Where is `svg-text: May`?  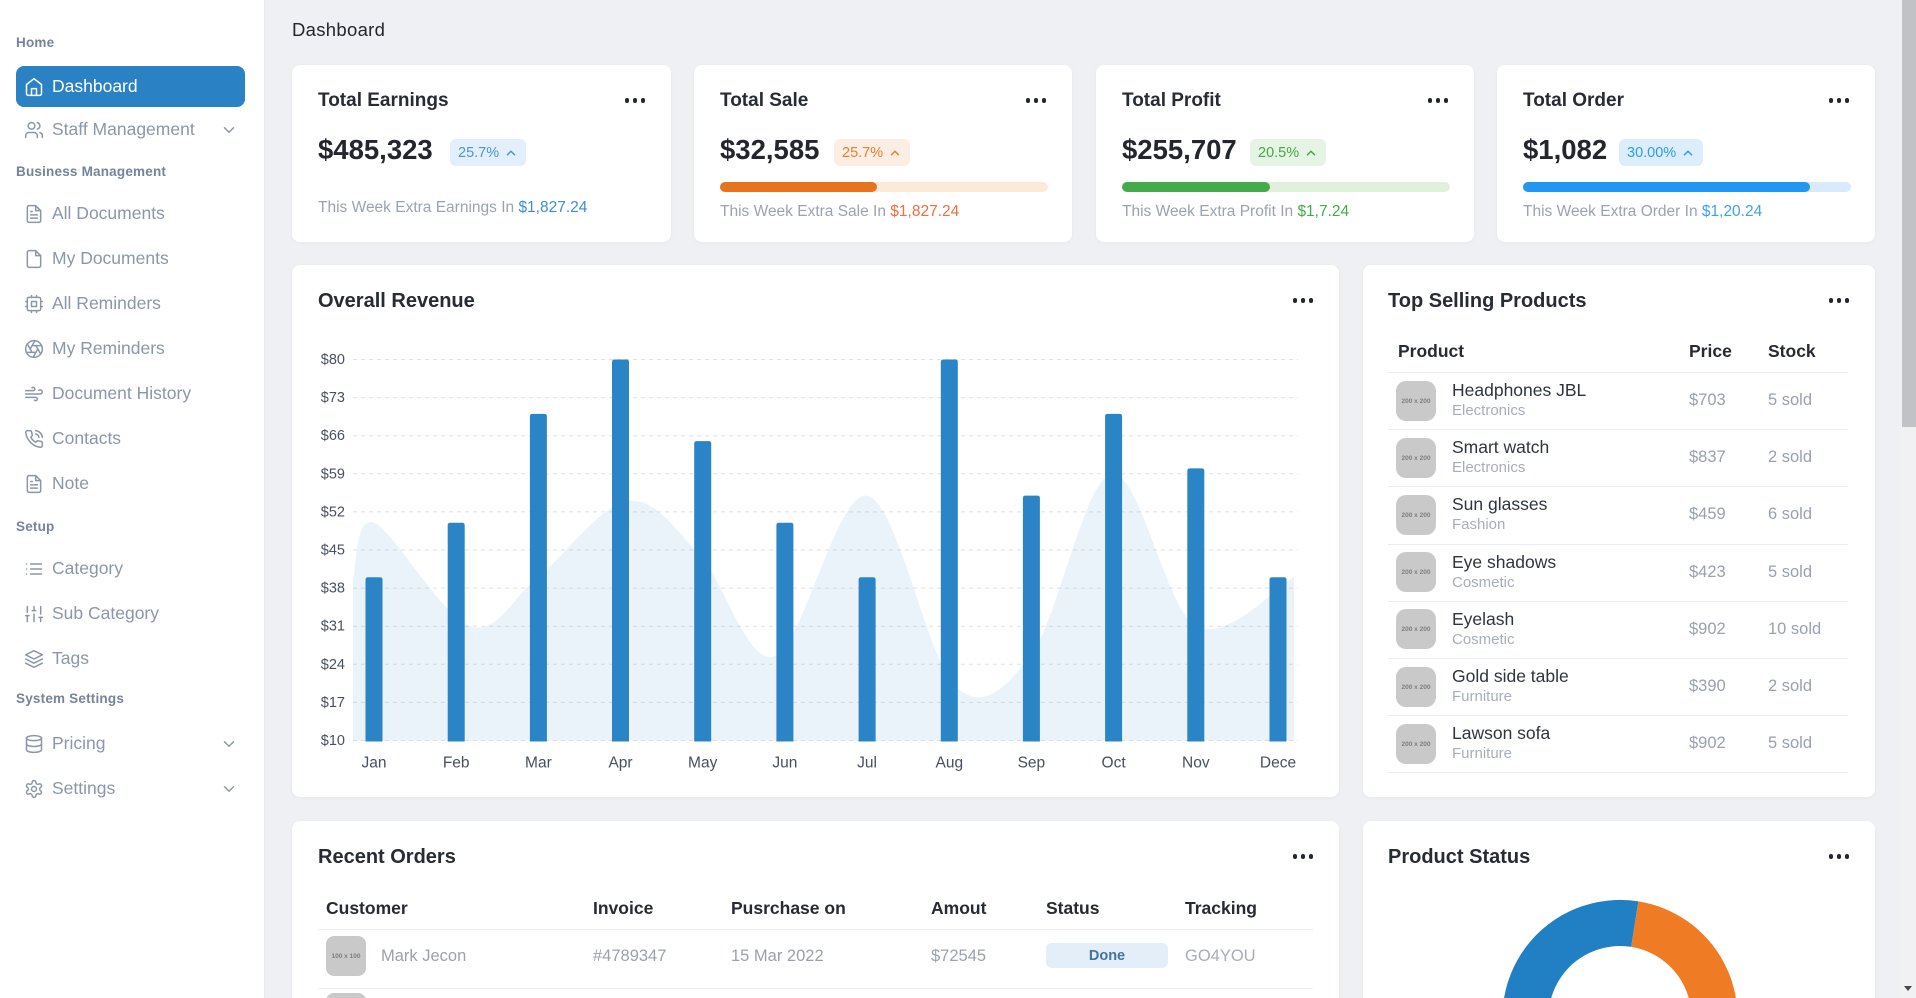
svg-text: May is located at coordinates (703, 763).